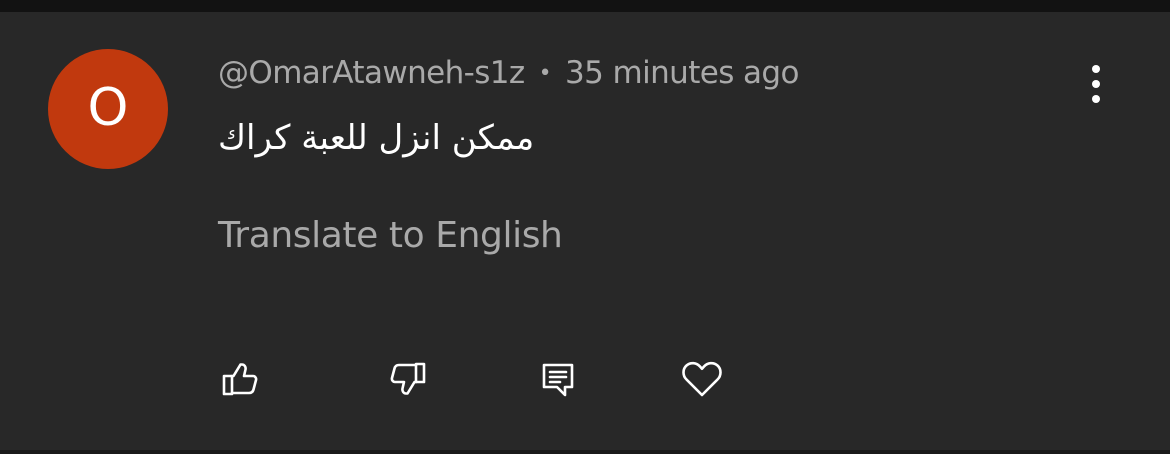  I want to click on more-vert-icon, so click(1096, 86).